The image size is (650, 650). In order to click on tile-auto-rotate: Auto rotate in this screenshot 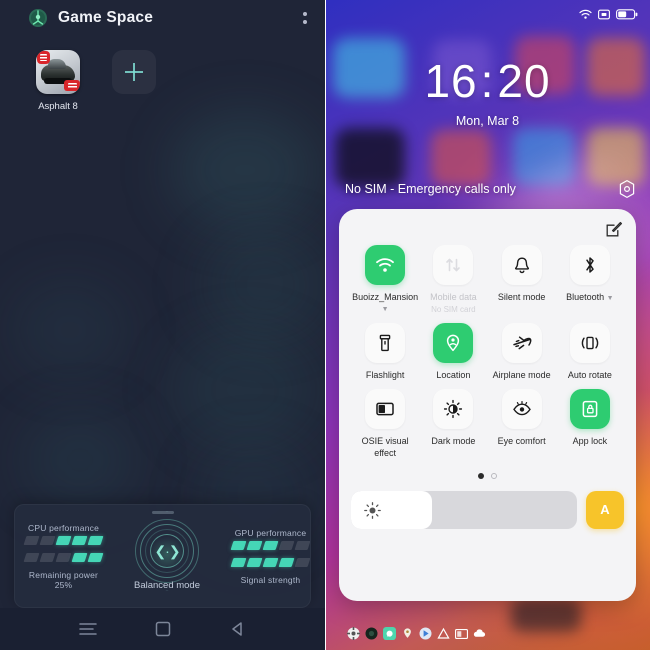, I will do `click(590, 352)`.